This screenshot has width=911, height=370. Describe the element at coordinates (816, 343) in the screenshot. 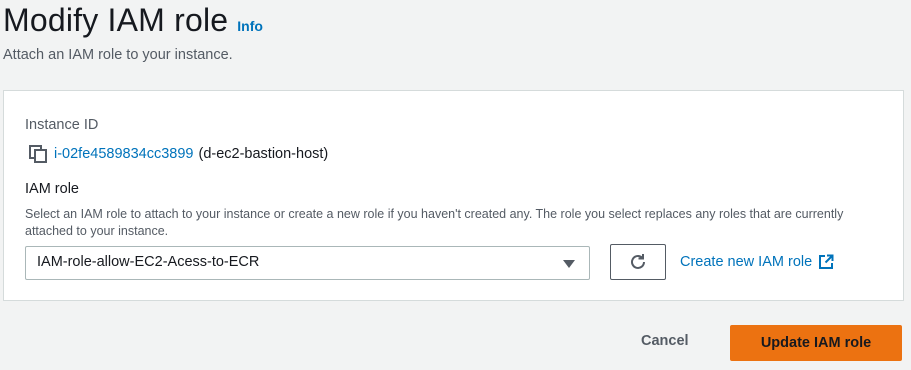

I see `update-iam-role-button: Update IAM role` at that location.